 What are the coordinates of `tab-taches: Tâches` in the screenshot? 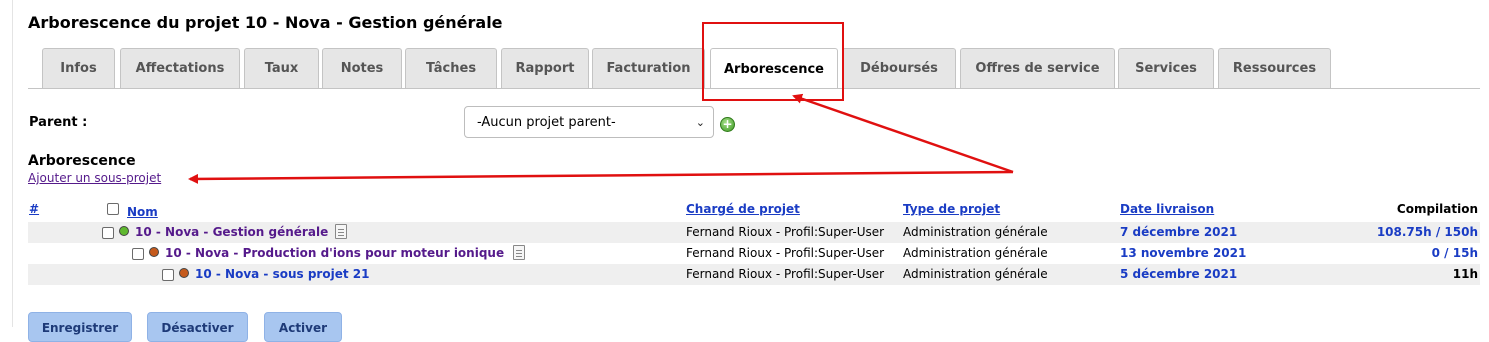 It's located at (451, 68).